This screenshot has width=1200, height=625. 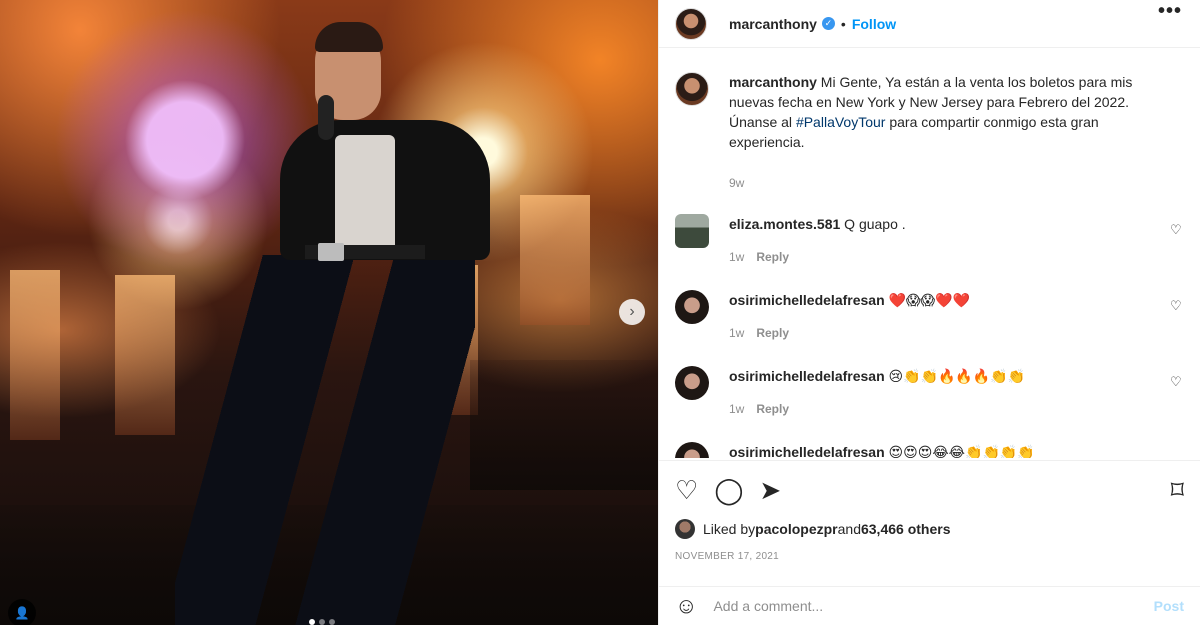 I want to click on comment: osirimichelledelafresan 😍😍😍😂😂👏👏👏👏, so click(x=929, y=450).